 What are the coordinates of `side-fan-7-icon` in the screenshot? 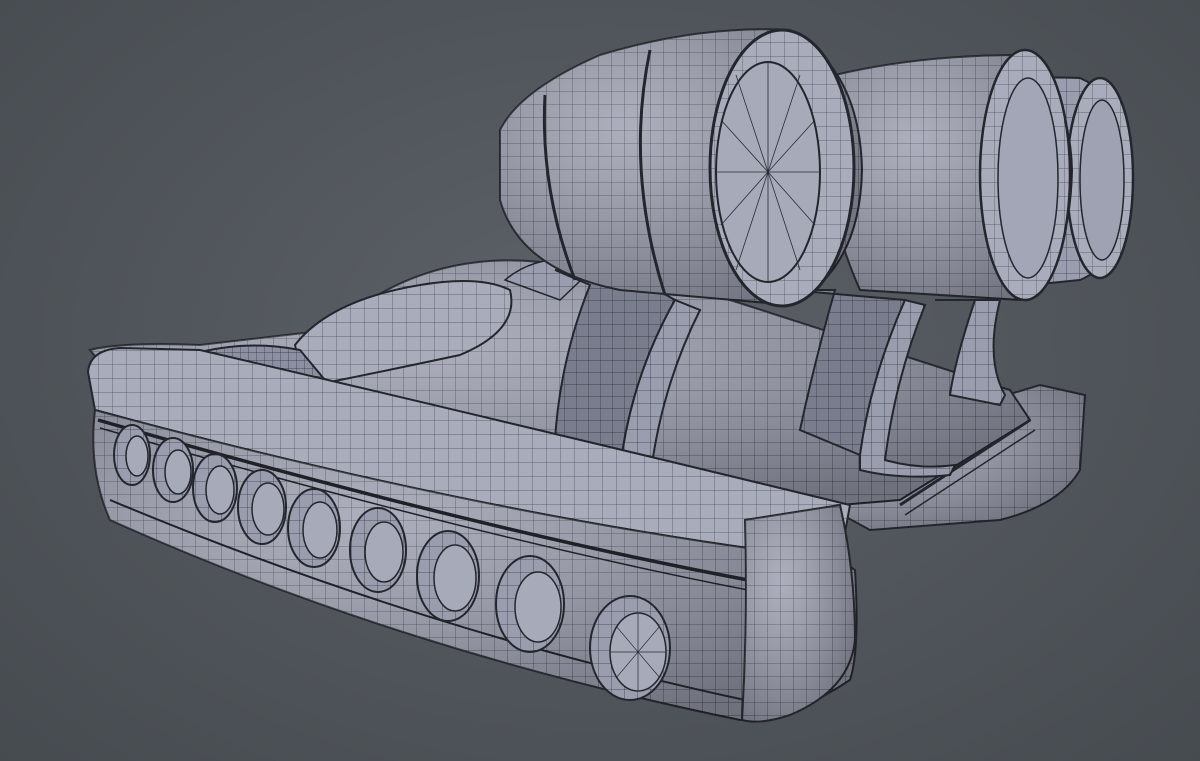 It's located at (448, 576).